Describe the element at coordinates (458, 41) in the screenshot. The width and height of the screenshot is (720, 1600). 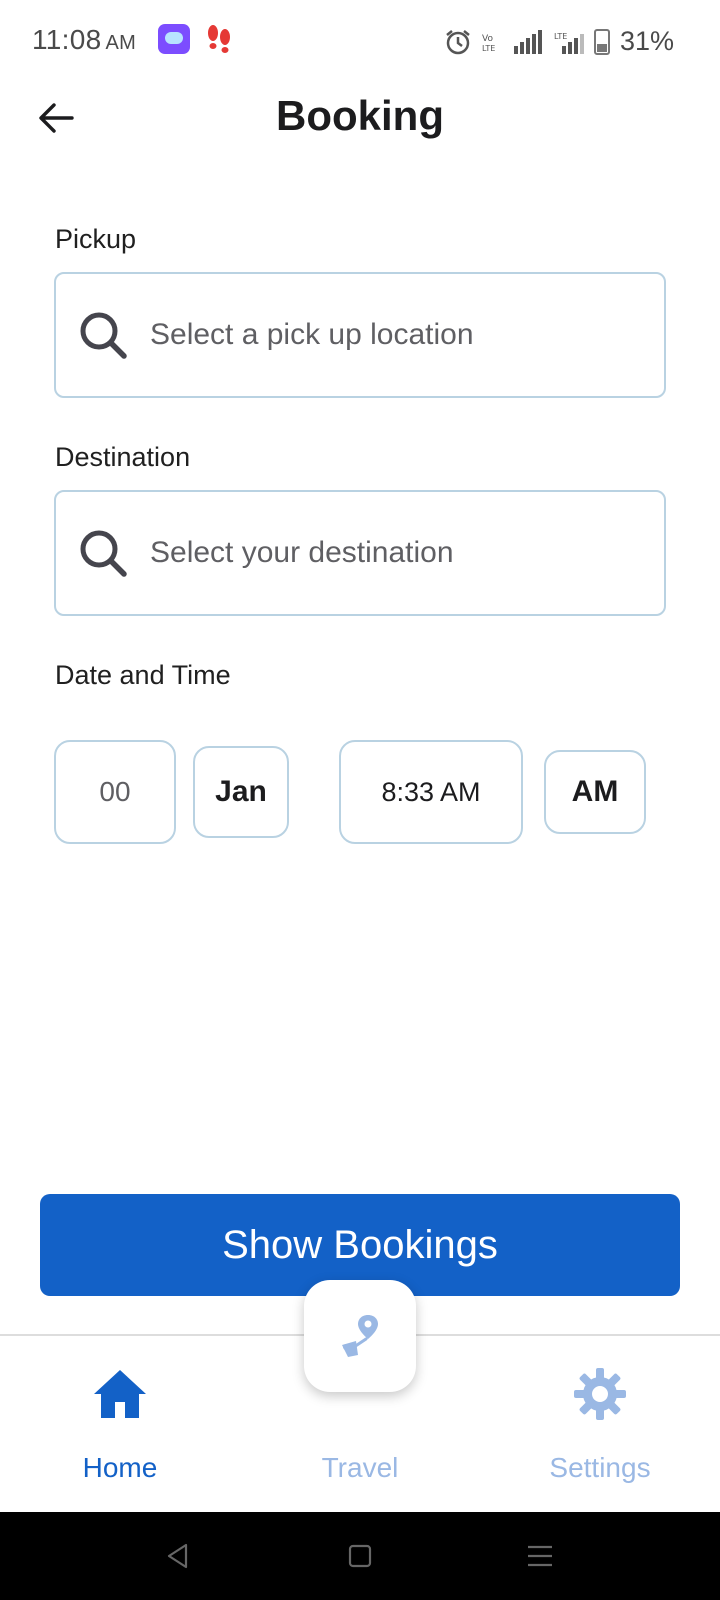
I see `alarm-icon` at that location.